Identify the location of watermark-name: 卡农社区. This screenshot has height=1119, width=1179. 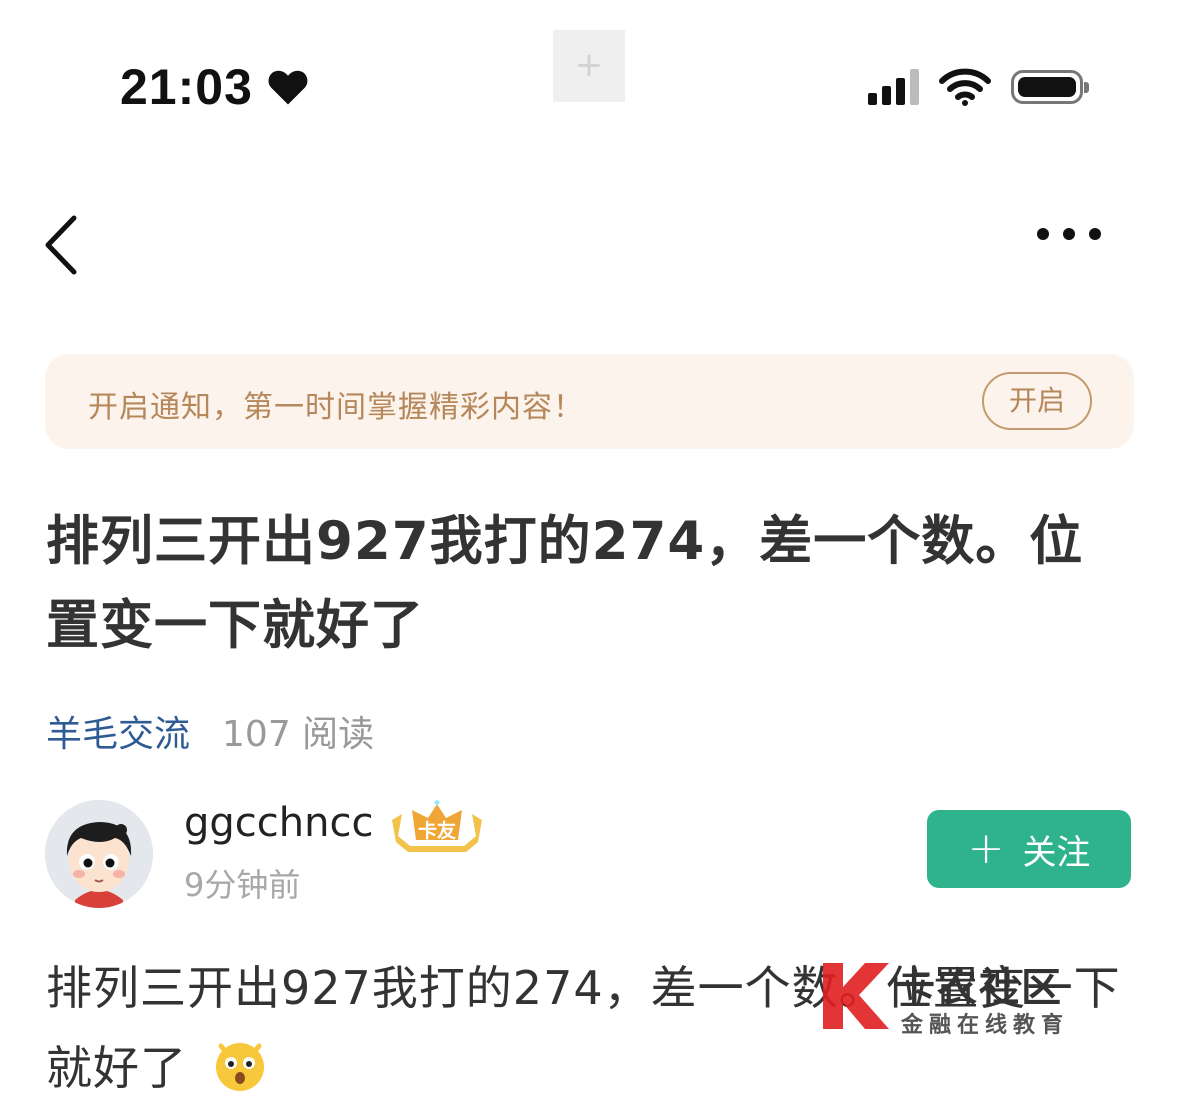
(979, 988).